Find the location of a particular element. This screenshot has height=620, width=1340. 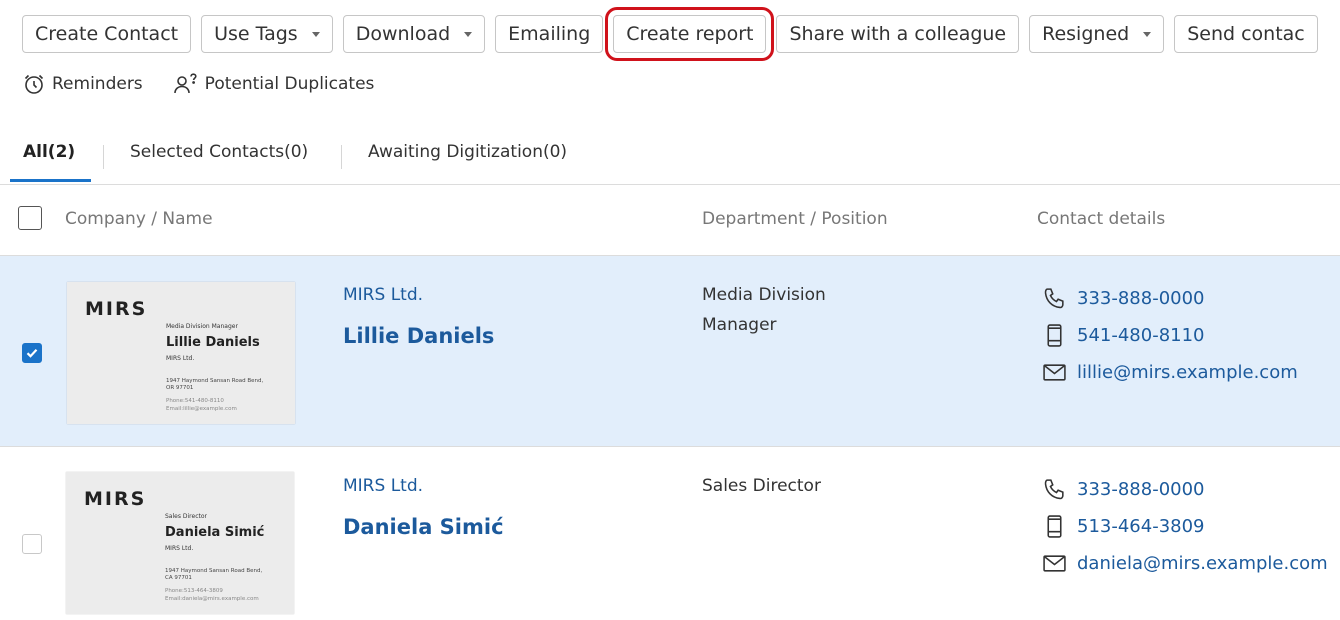

resigned-button: Resigned is located at coordinates (1097, 34).